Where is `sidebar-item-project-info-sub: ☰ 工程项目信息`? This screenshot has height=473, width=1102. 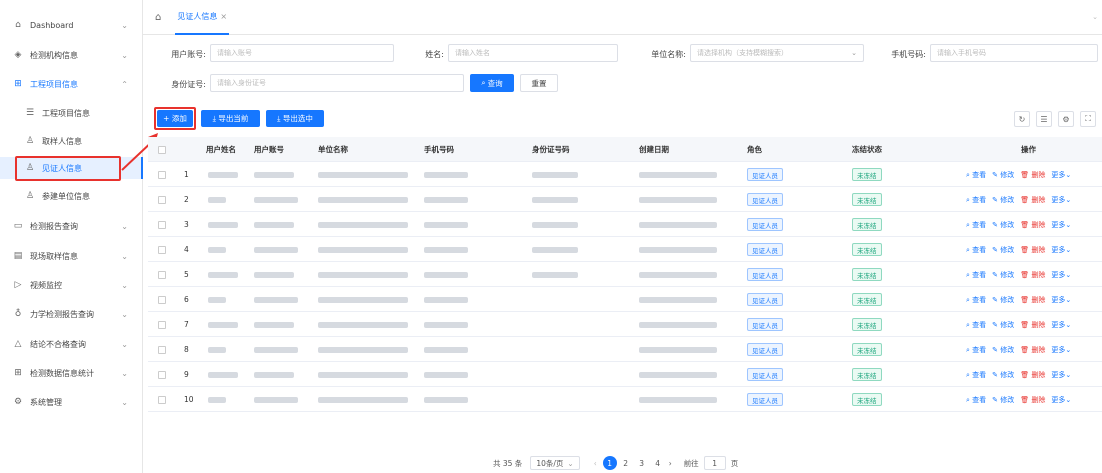
sidebar-item-project-info-sub: ☰ 工程项目信息 is located at coordinates (71, 113).